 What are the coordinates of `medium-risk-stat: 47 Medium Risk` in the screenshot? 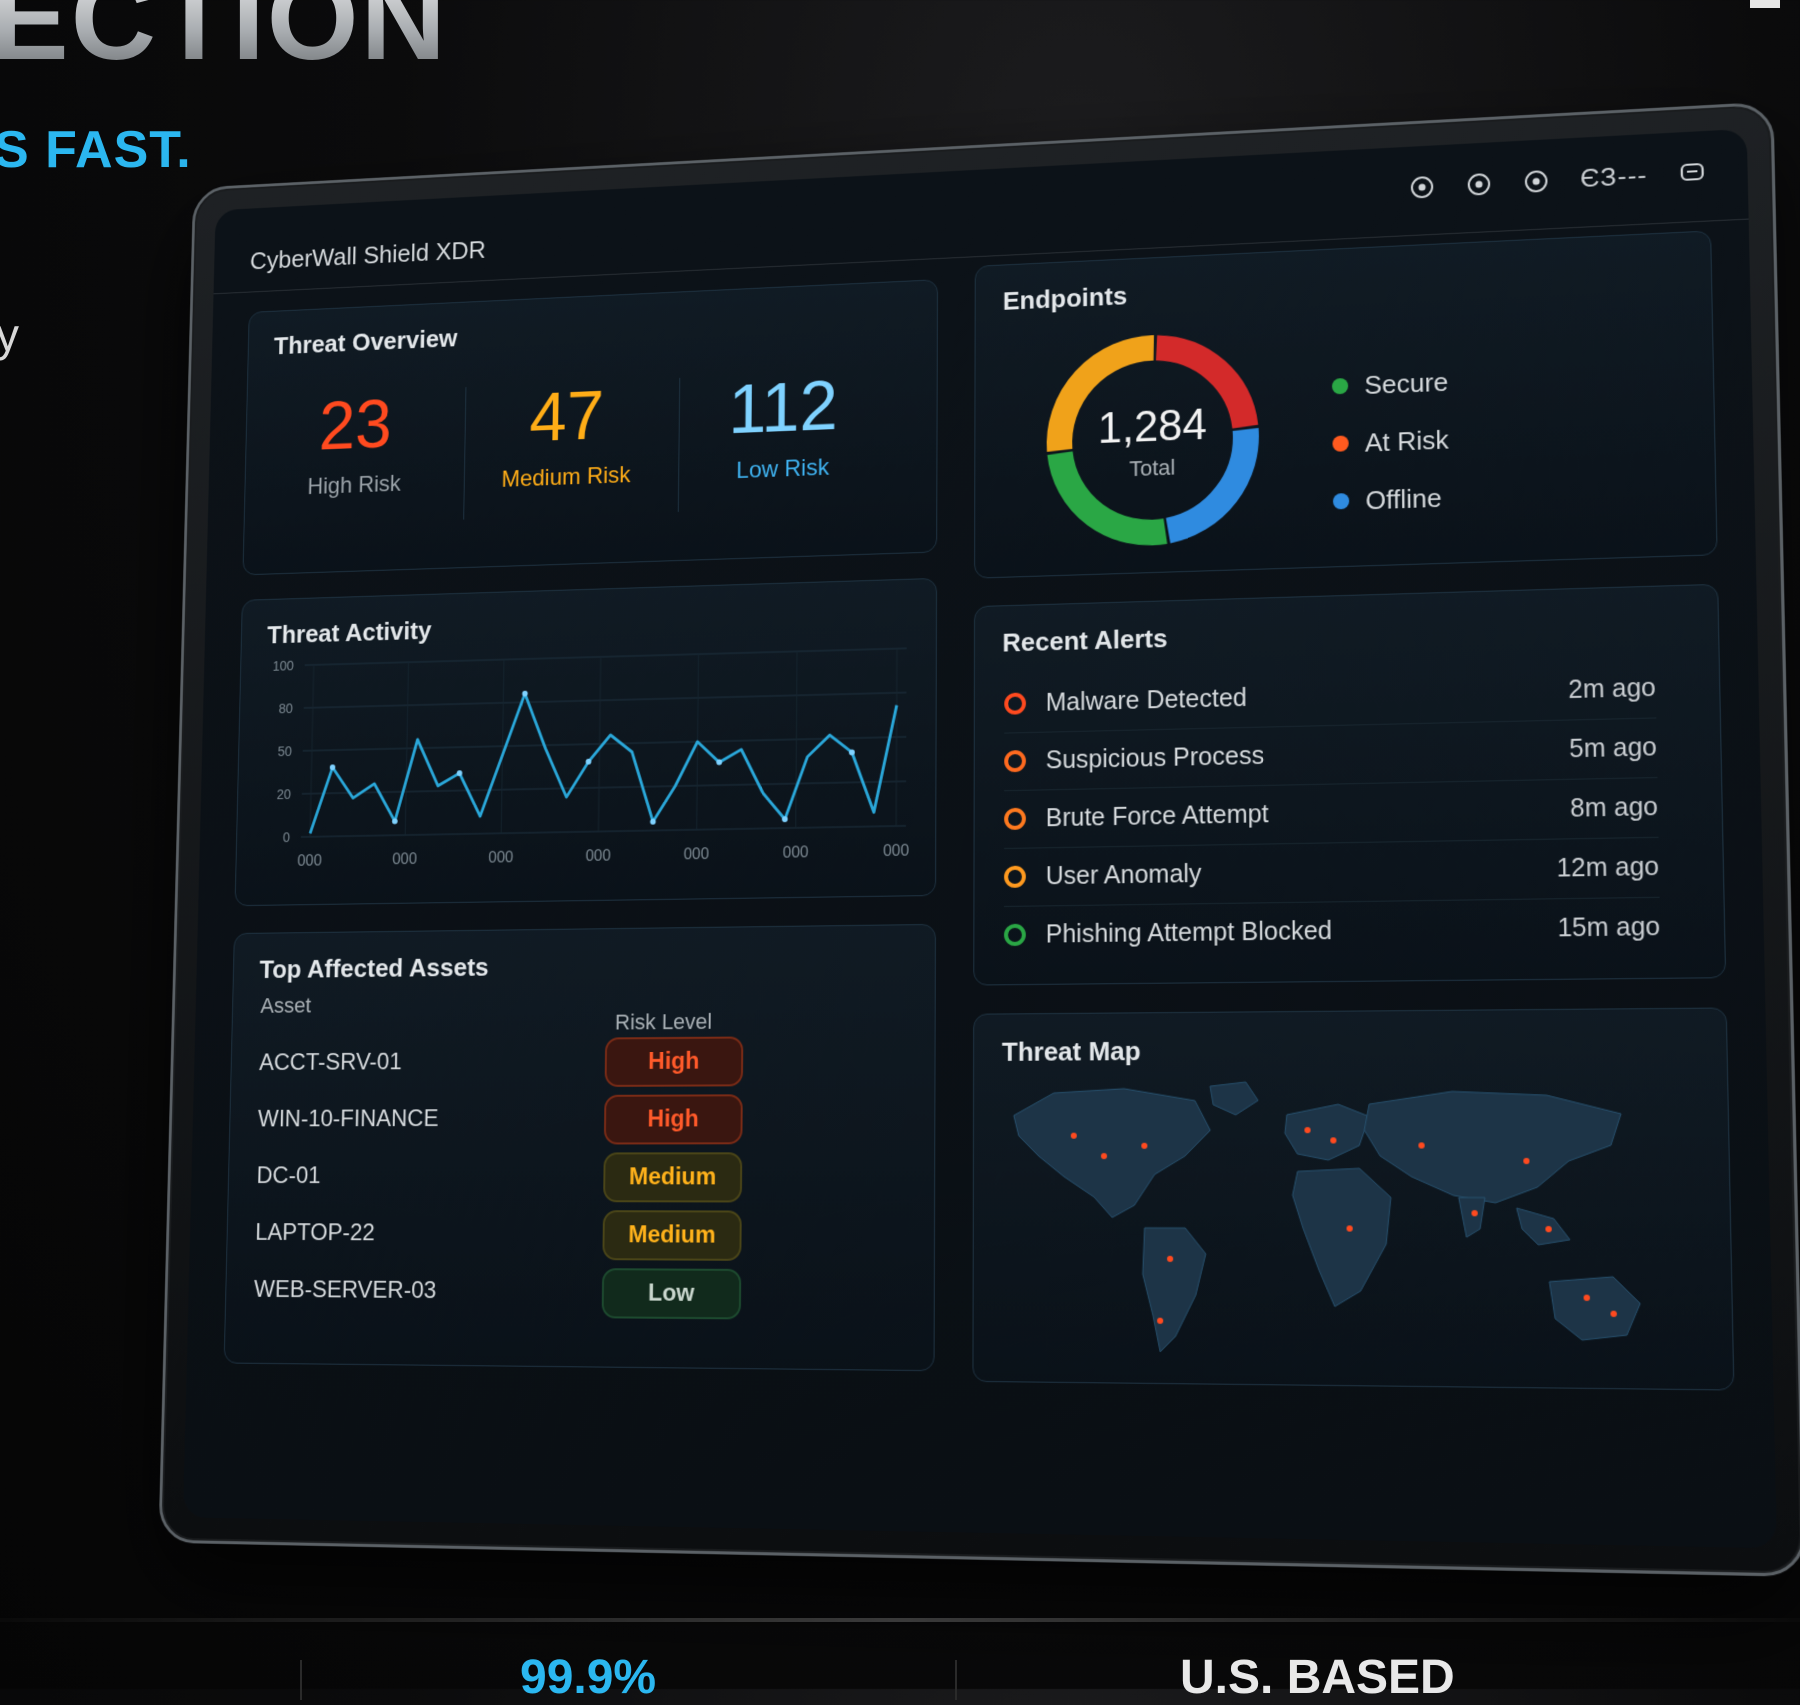 It's located at (567, 437).